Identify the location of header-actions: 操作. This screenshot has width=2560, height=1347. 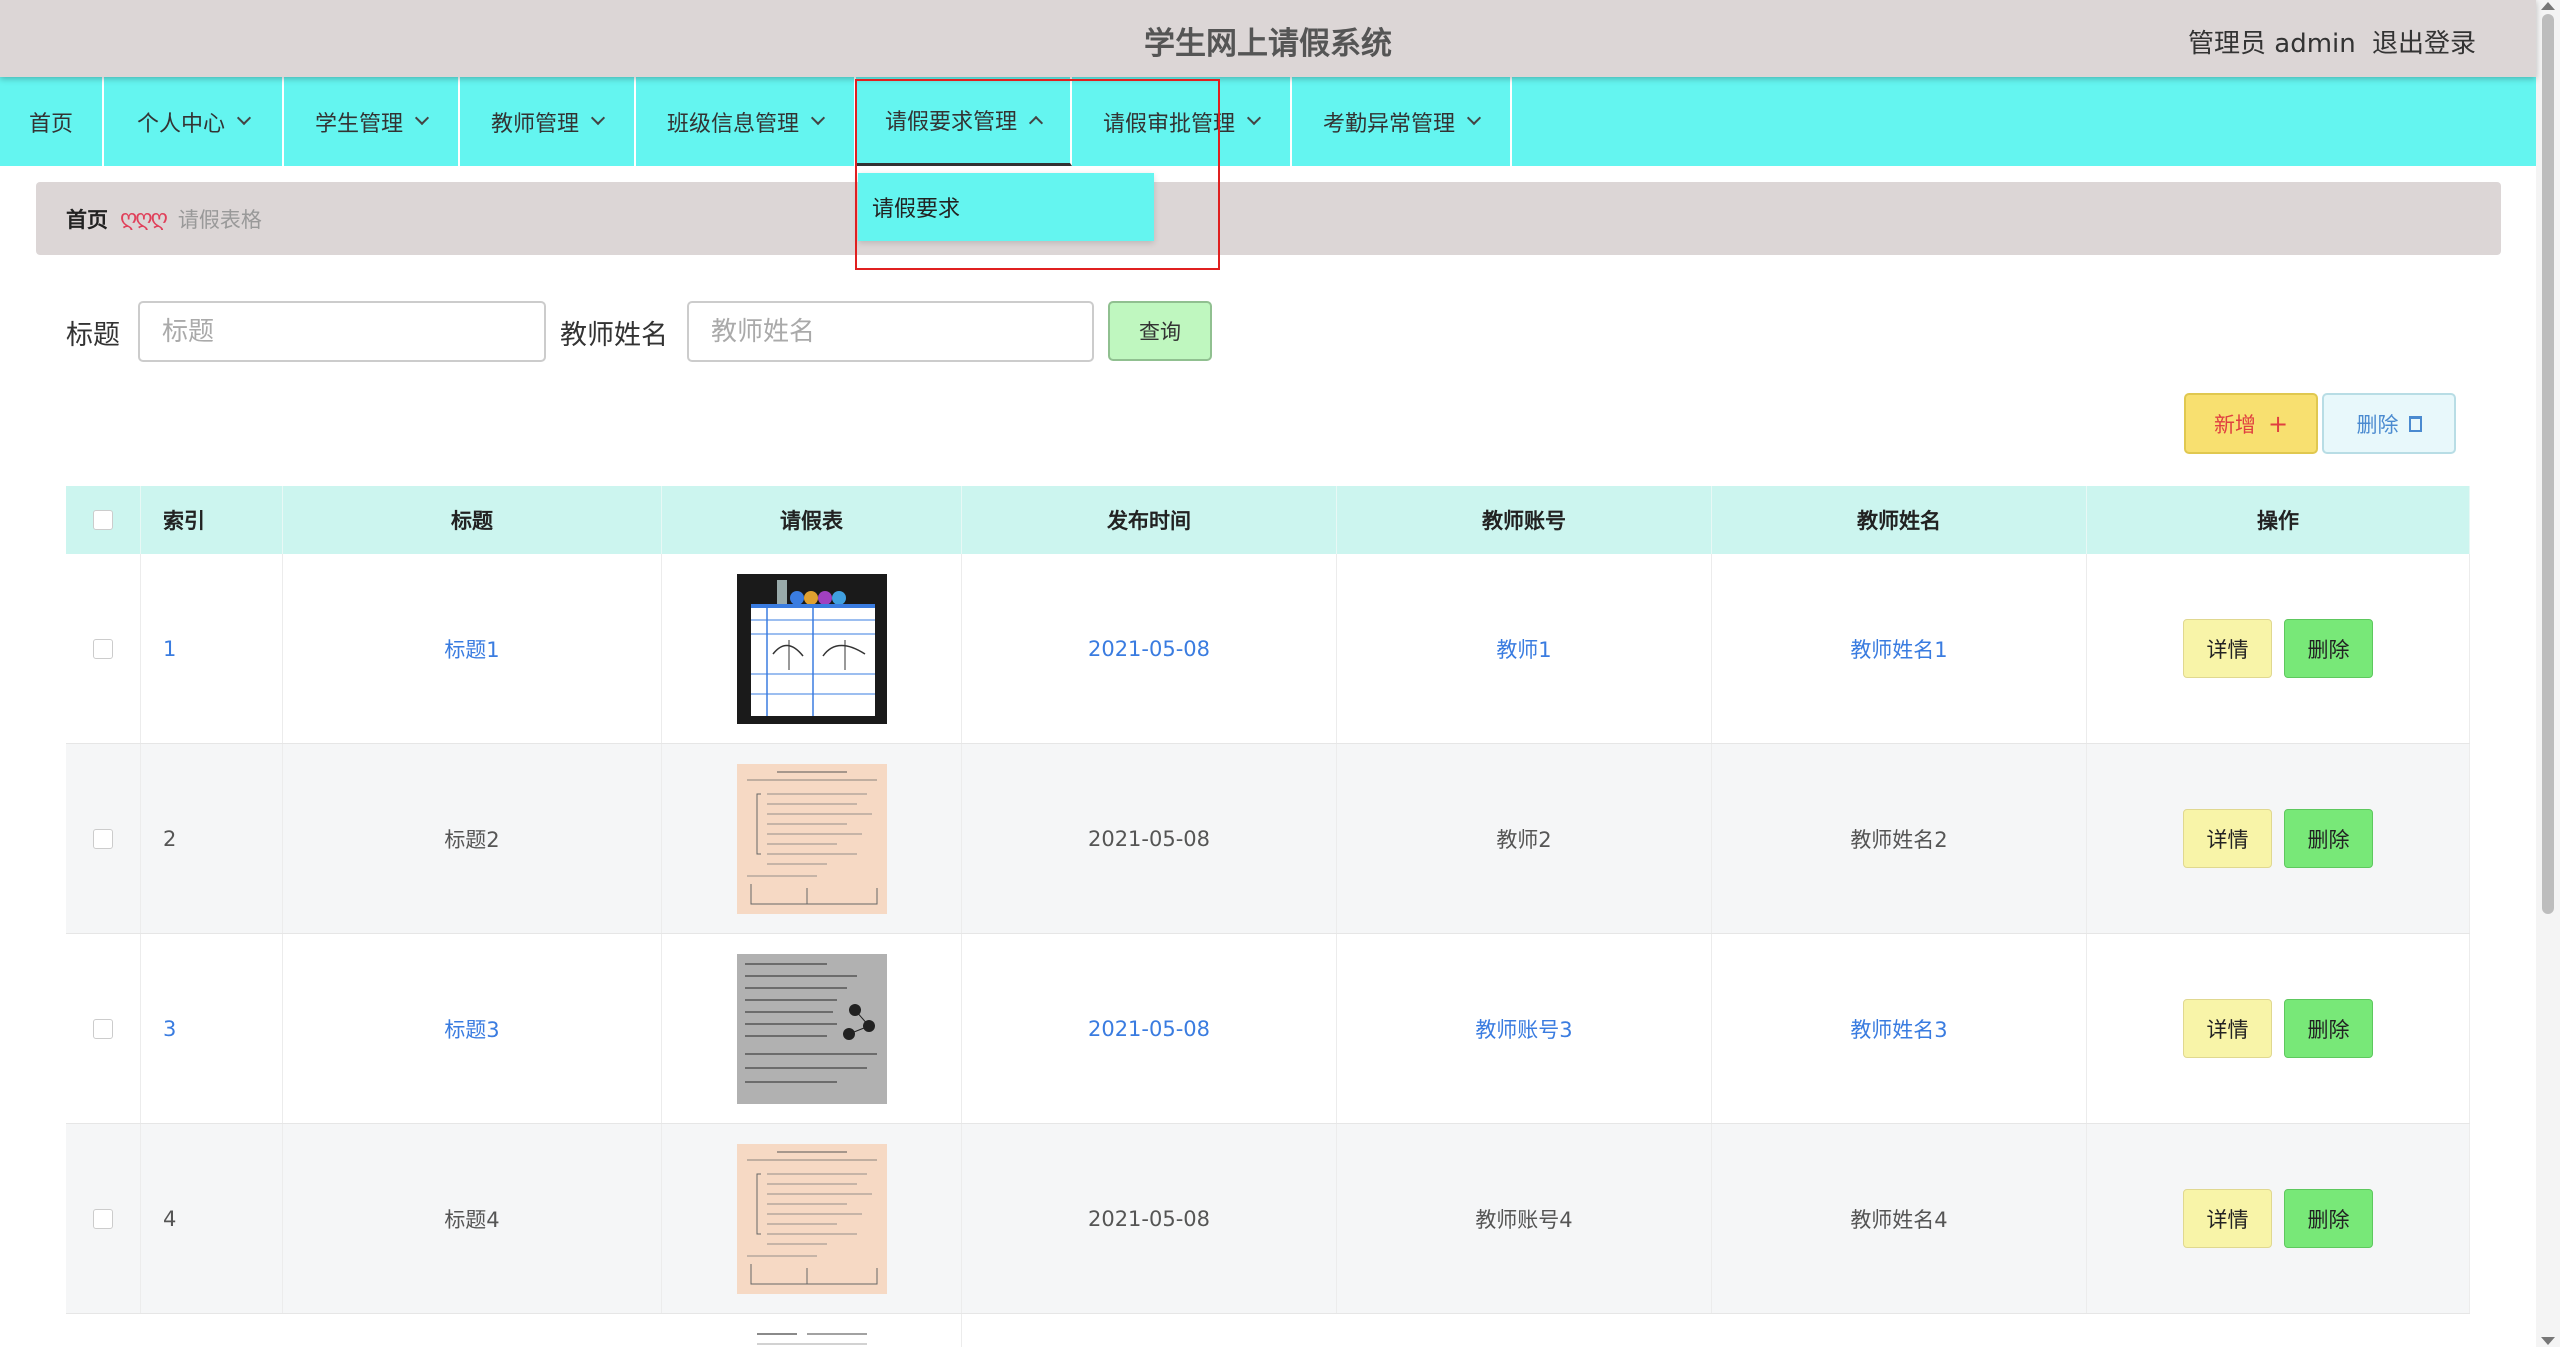
(2278, 520).